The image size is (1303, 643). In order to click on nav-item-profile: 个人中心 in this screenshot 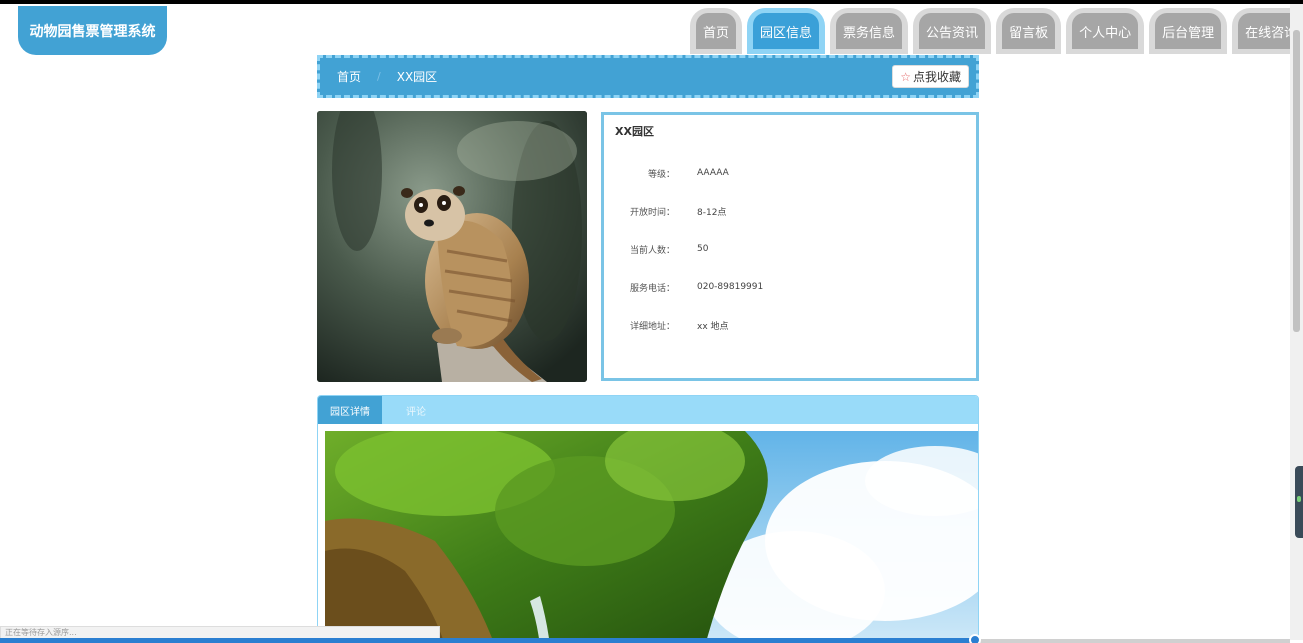, I will do `click(1105, 31)`.